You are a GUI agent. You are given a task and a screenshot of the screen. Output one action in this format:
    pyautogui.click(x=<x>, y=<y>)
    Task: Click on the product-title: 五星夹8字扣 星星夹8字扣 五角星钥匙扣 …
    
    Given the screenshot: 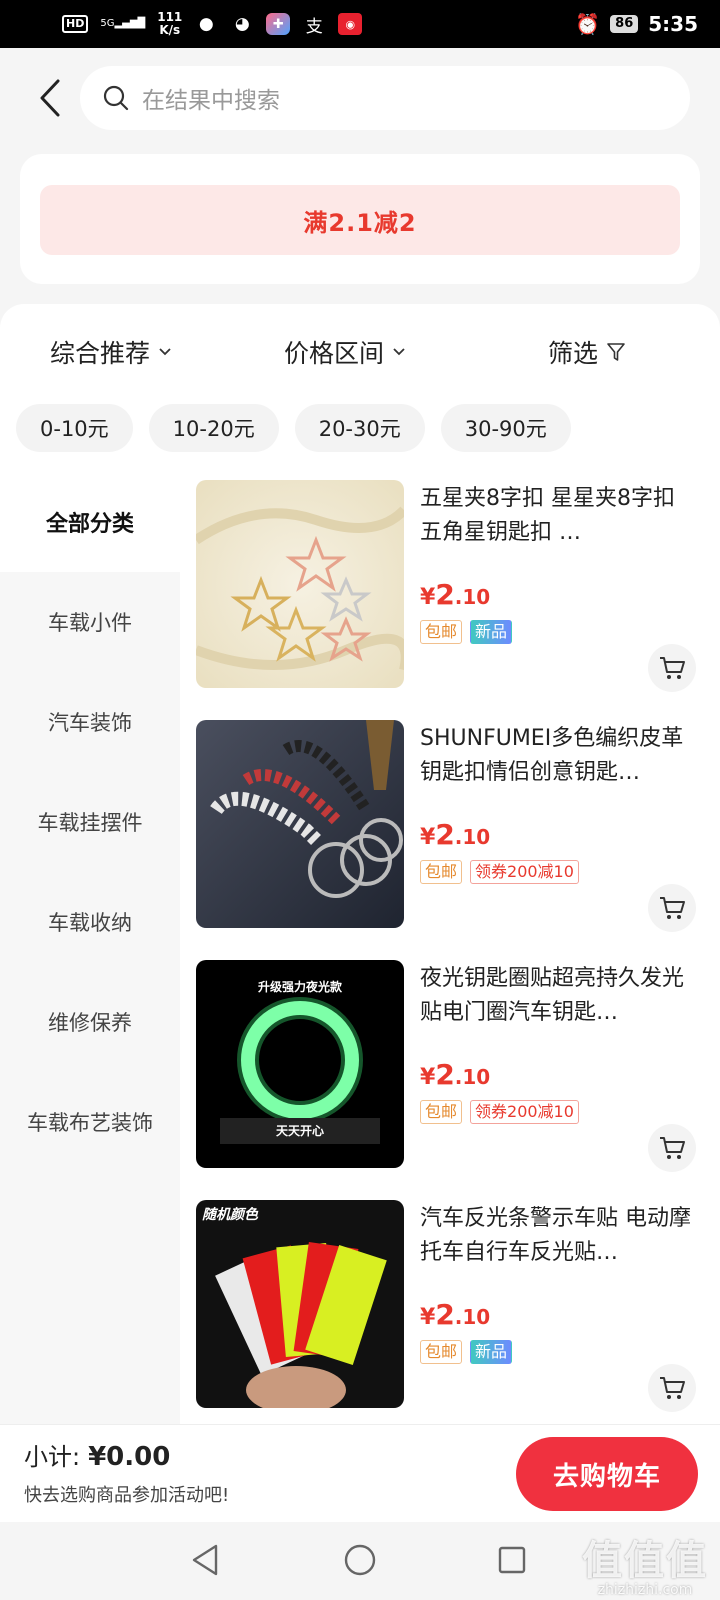 What is the action you would take?
    pyautogui.click(x=547, y=515)
    